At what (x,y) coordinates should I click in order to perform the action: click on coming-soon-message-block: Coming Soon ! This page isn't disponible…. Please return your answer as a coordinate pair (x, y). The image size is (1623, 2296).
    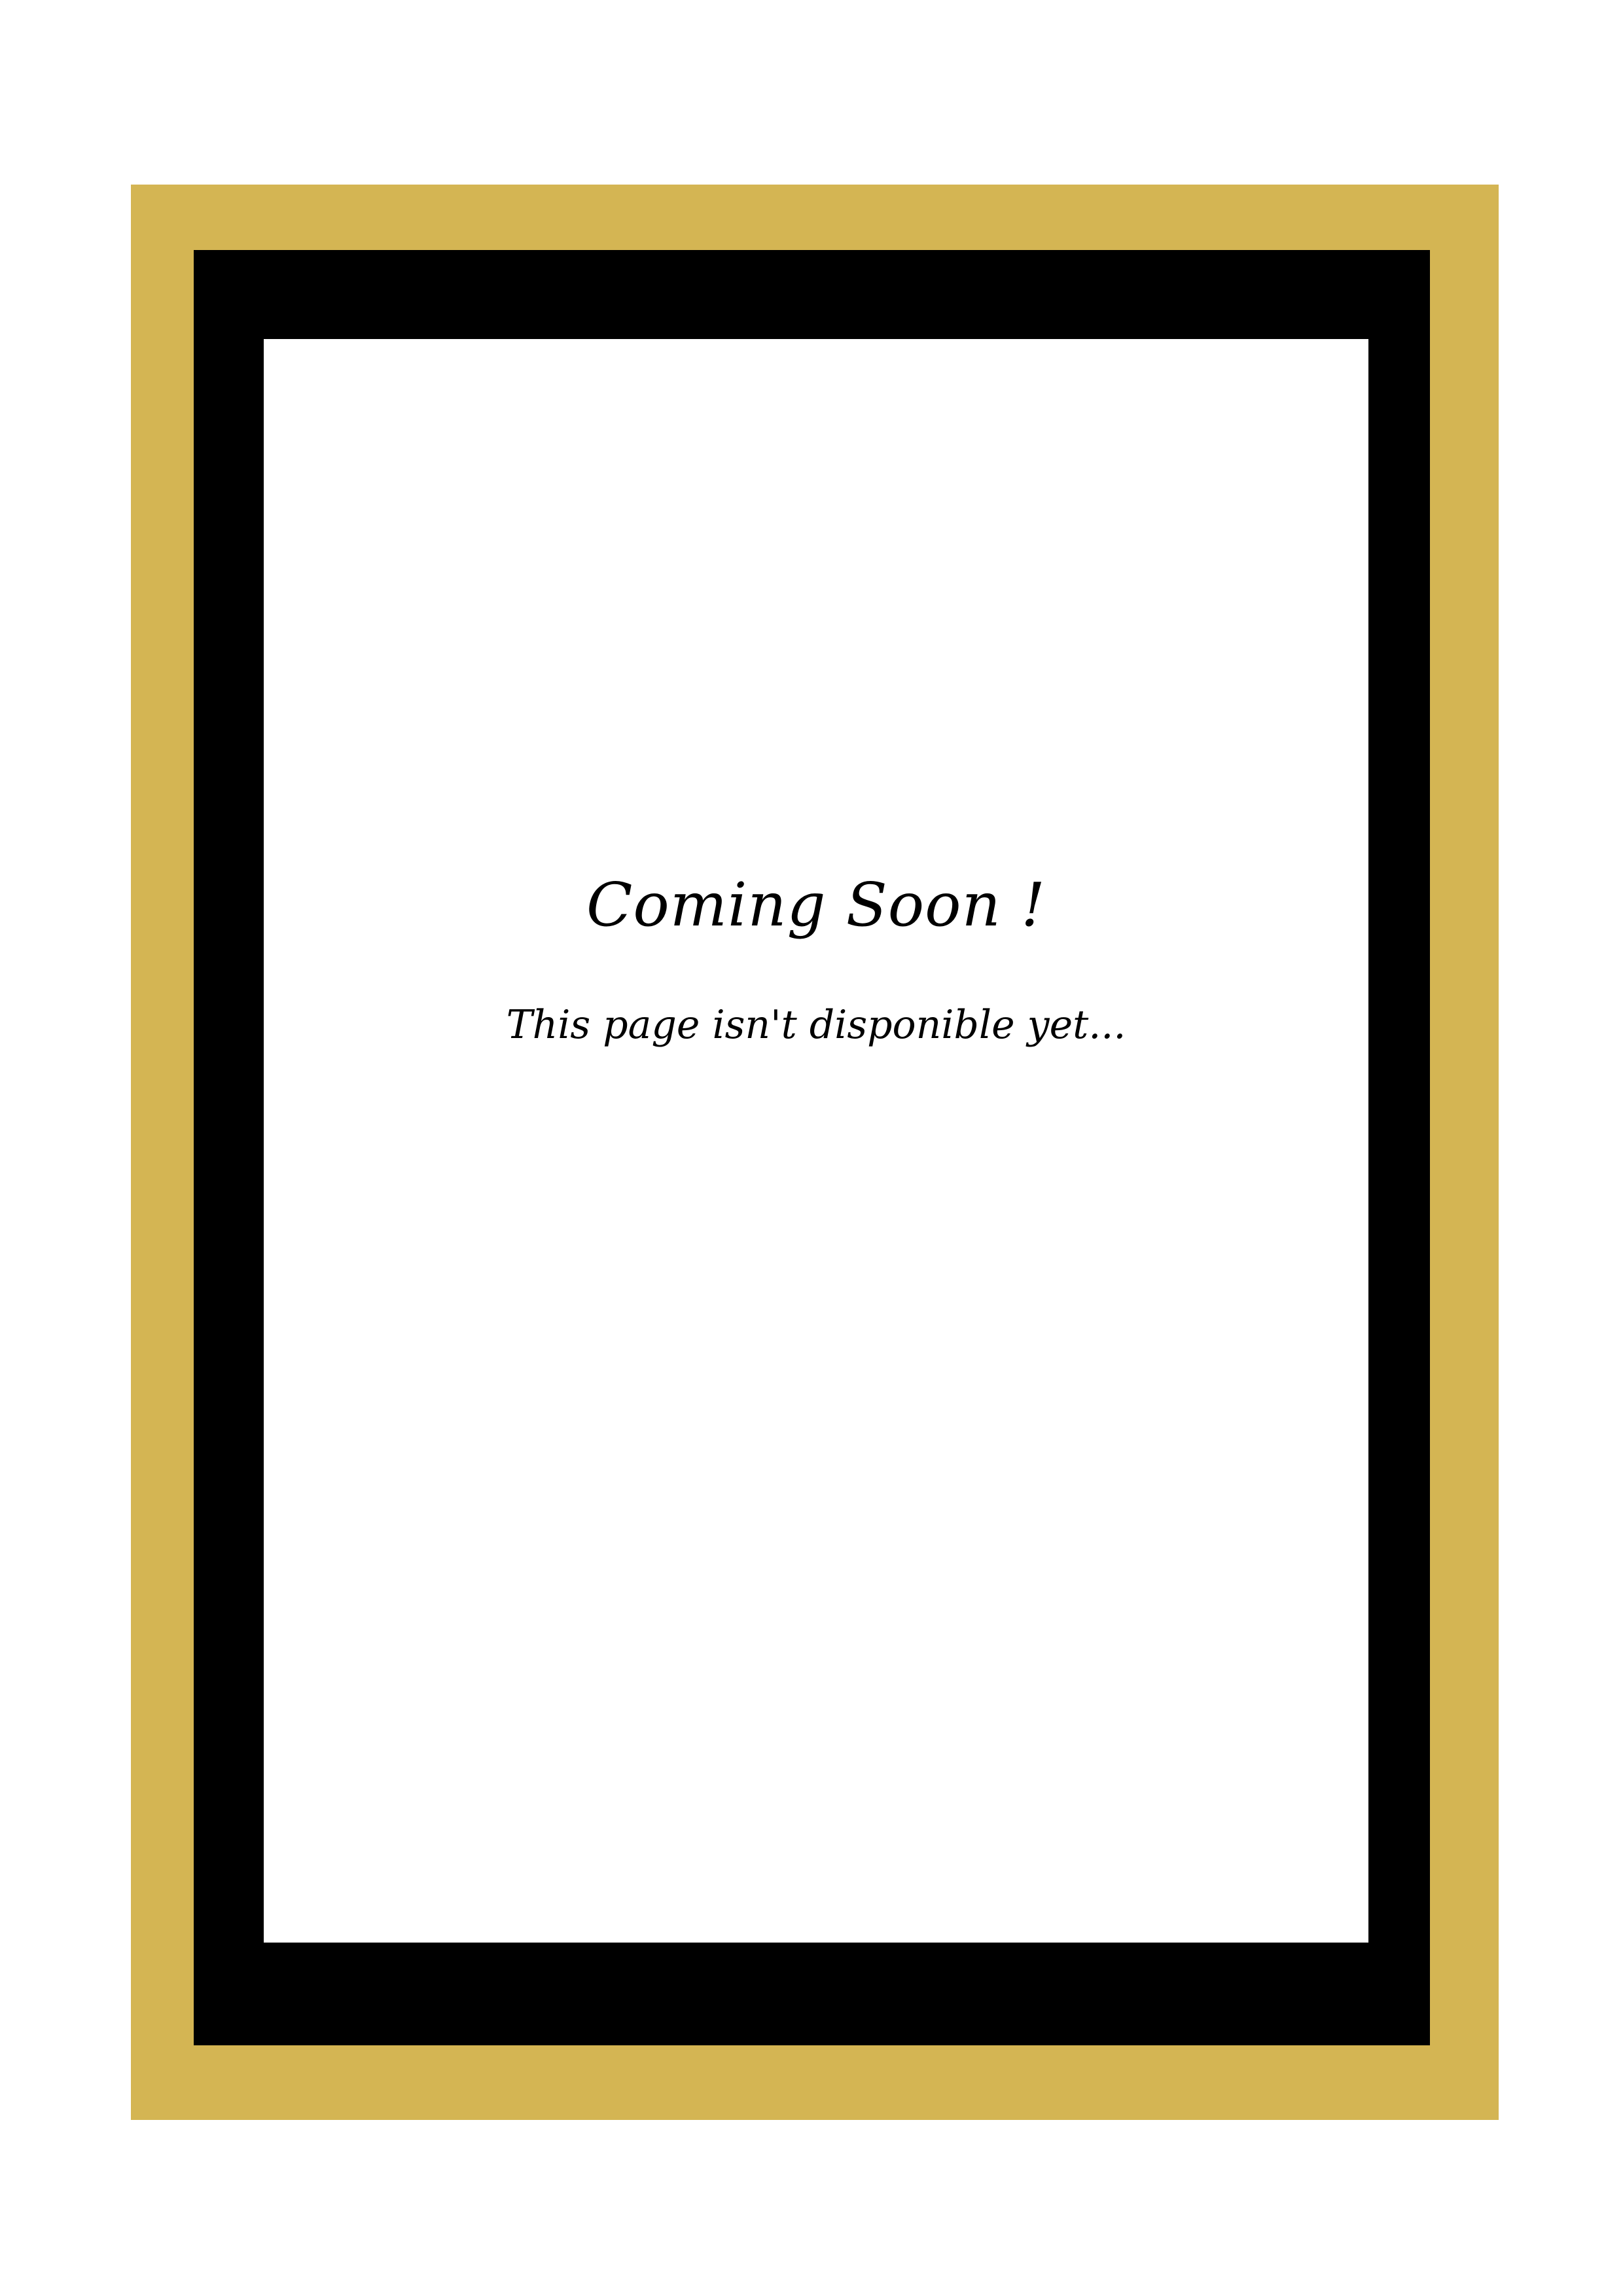
    Looking at the image, I should click on (816, 959).